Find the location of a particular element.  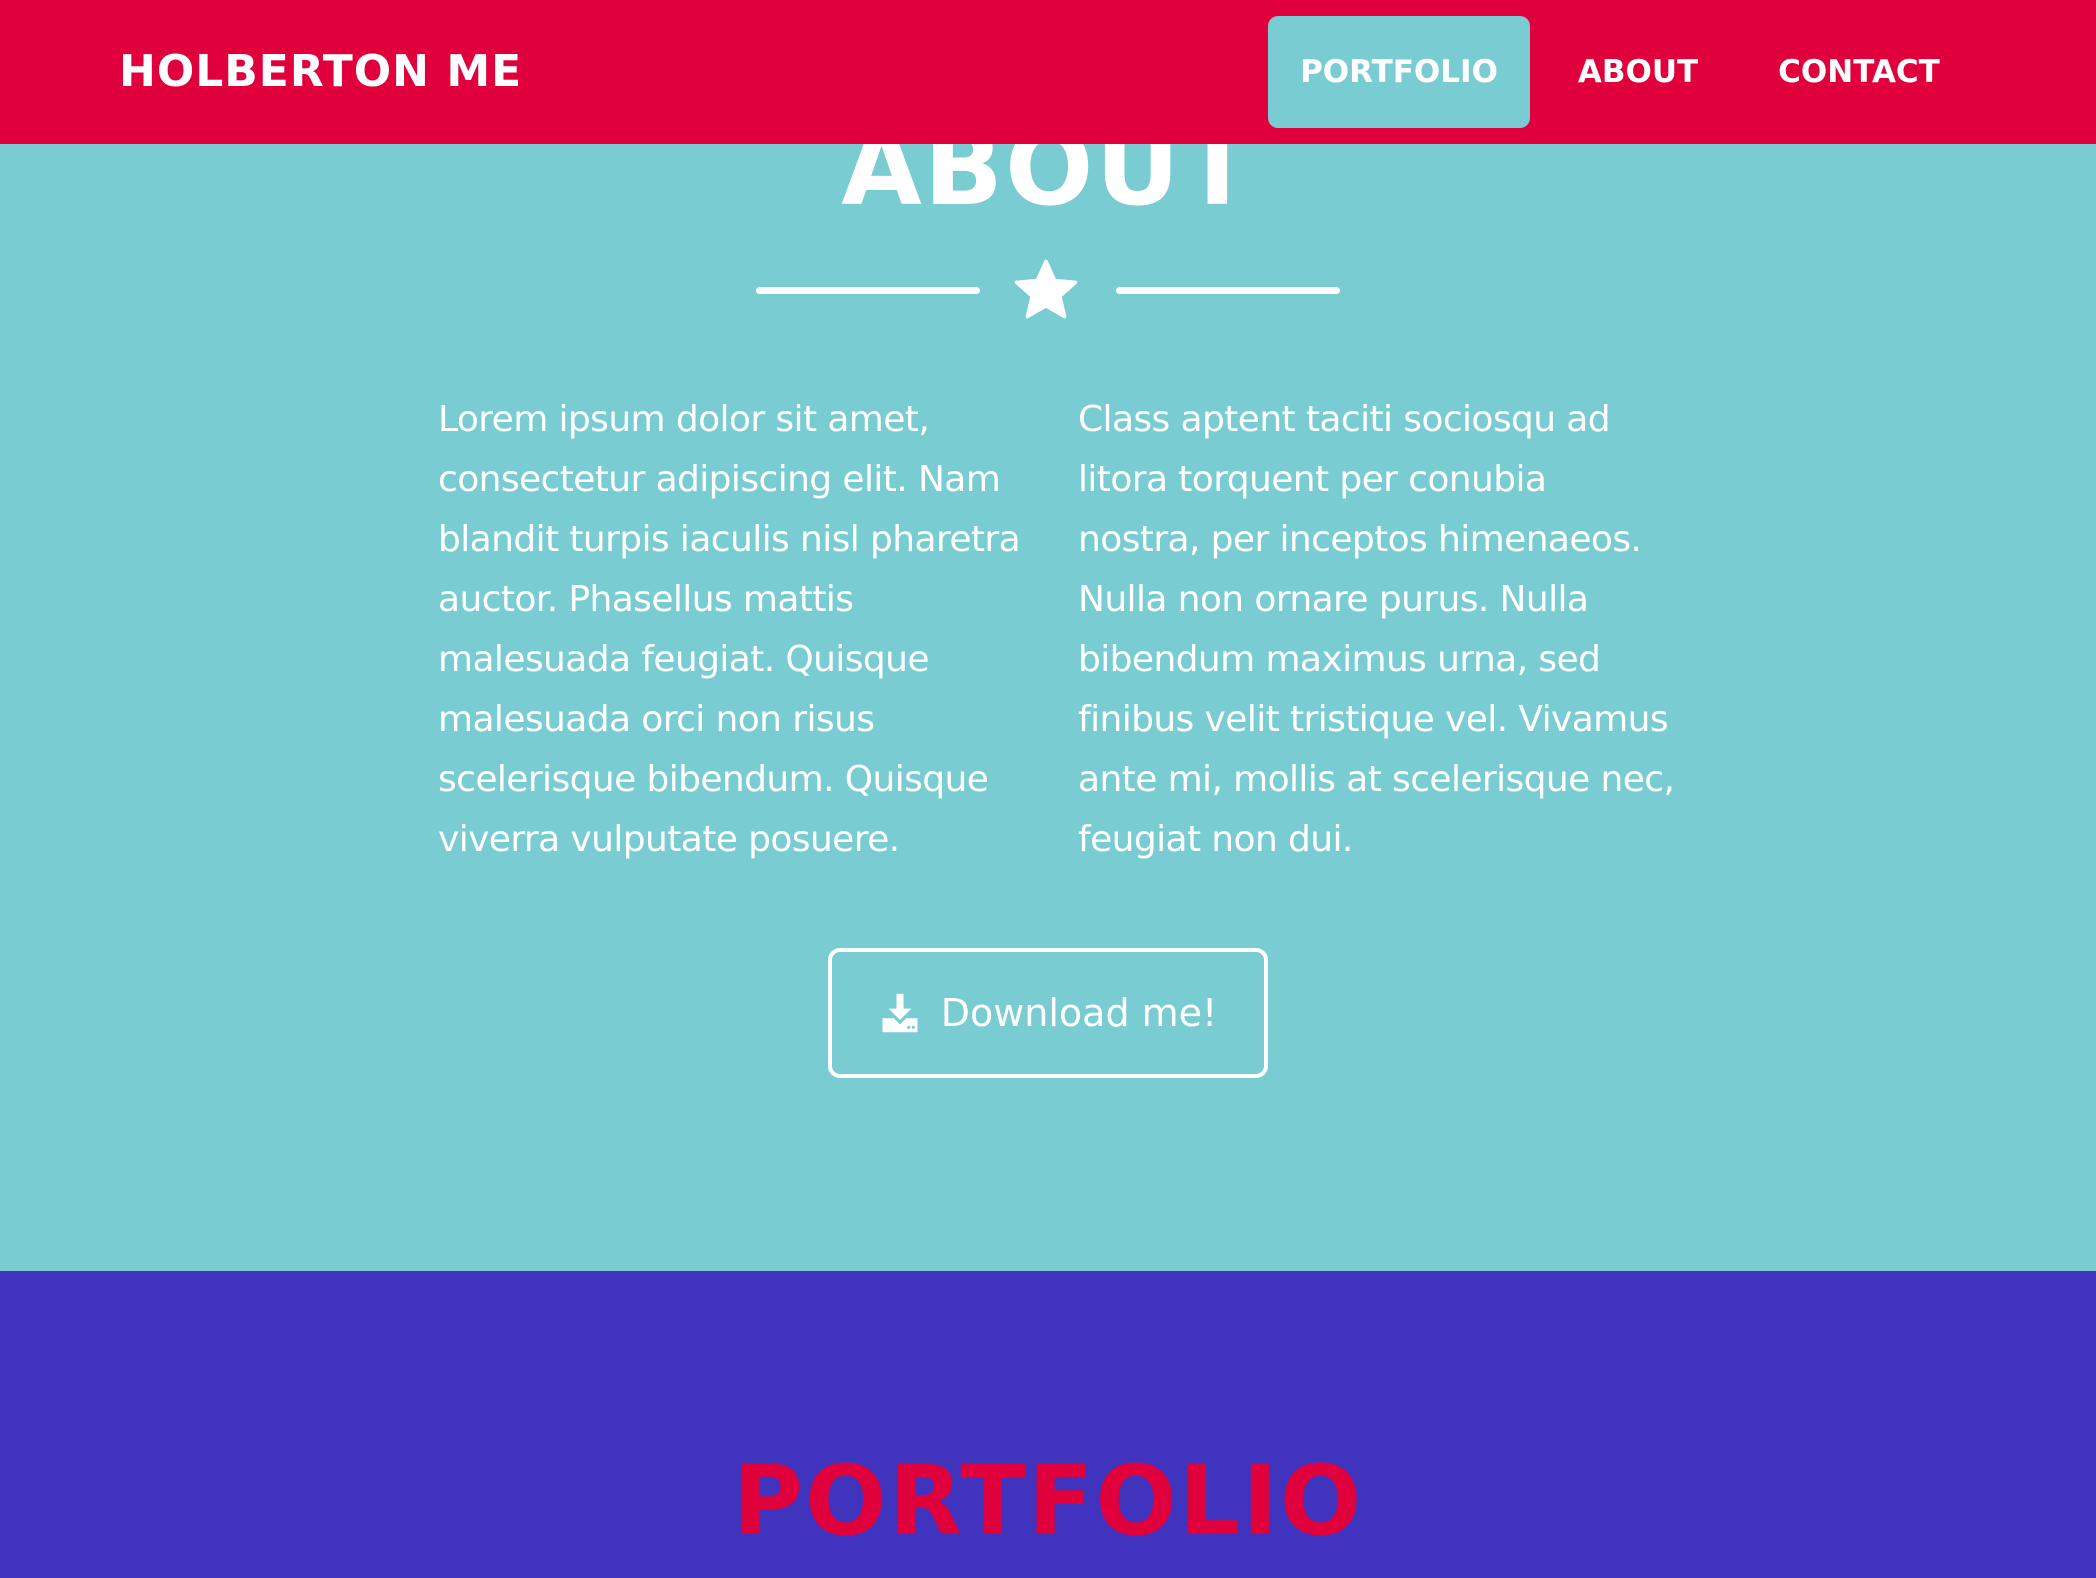

divider-line-left is located at coordinates (868, 290).